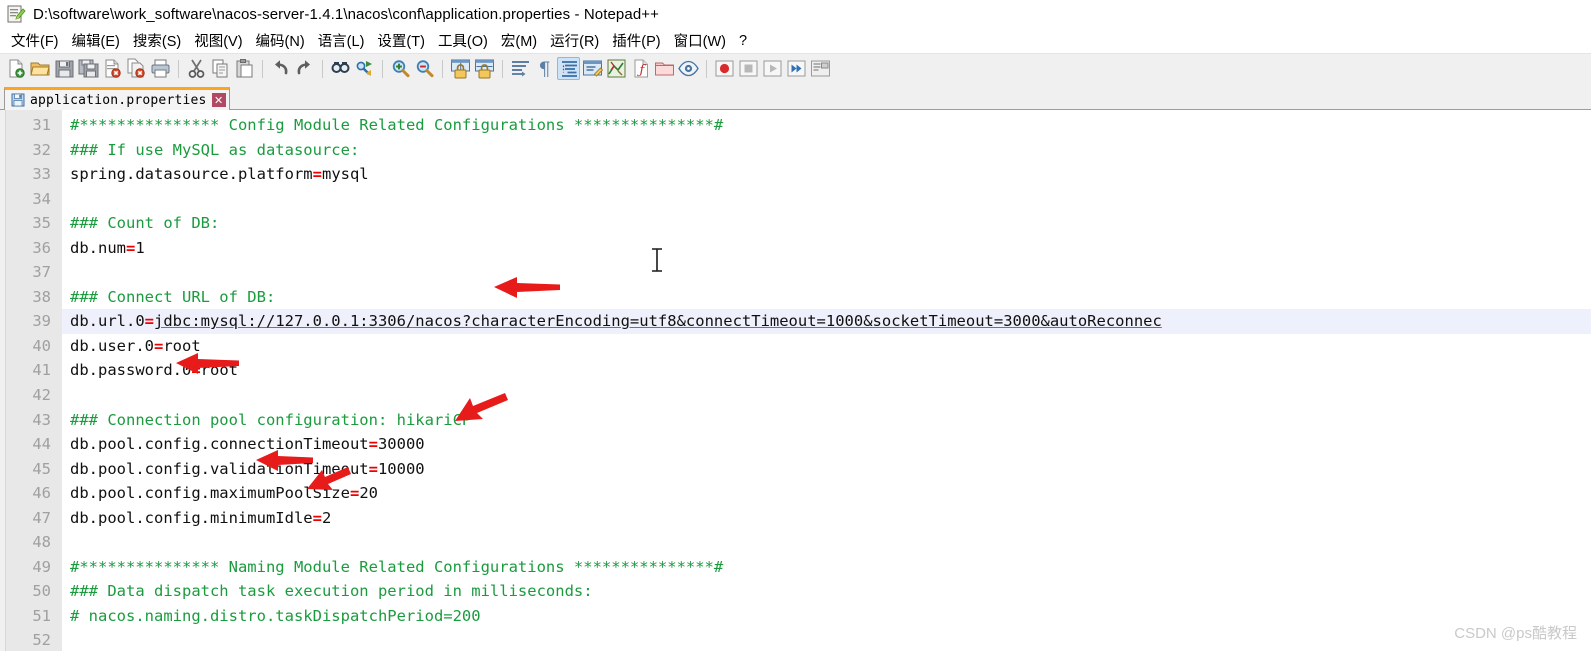 Image resolution: width=1591 pixels, height=651 pixels. What do you see at coordinates (724, 68) in the screenshot?
I see `record-macro-icon` at bounding box center [724, 68].